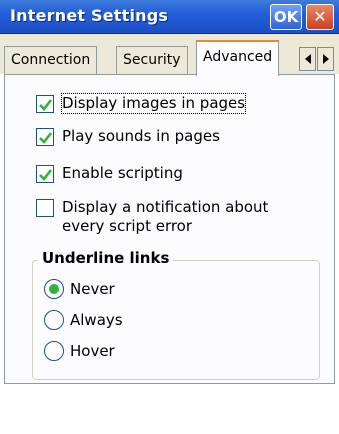 This screenshot has width=339, height=434. I want to click on tab-scroll-right-button, so click(325, 59).